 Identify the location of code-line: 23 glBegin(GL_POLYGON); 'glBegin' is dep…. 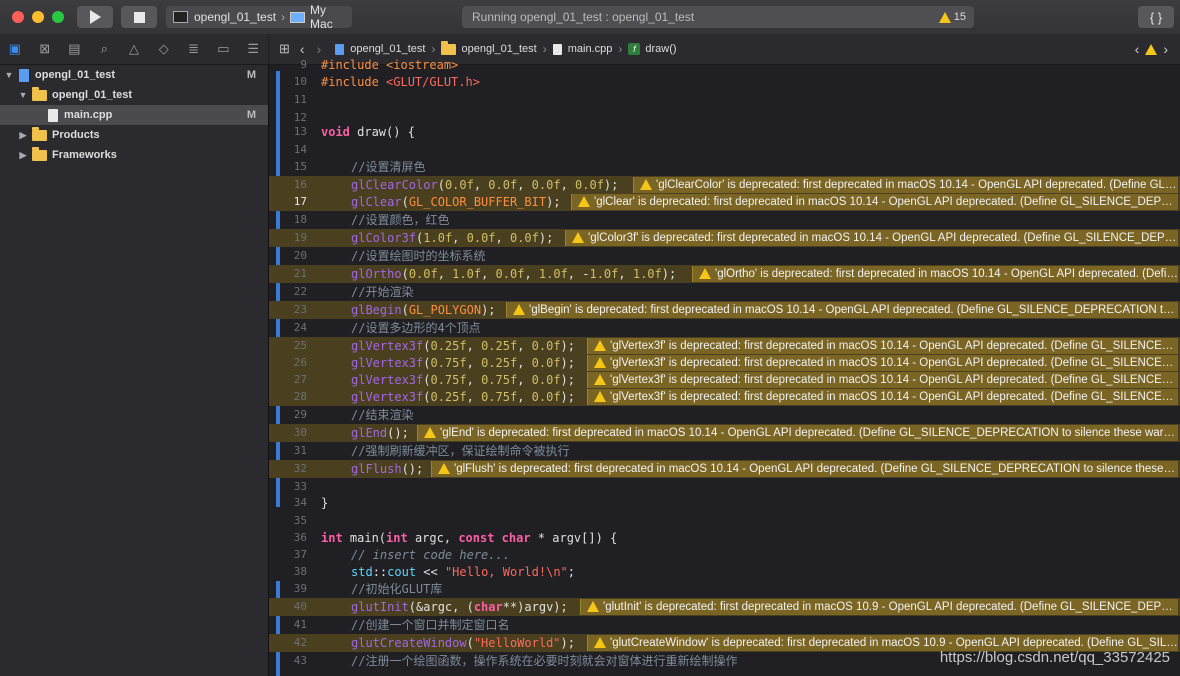
(724, 310).